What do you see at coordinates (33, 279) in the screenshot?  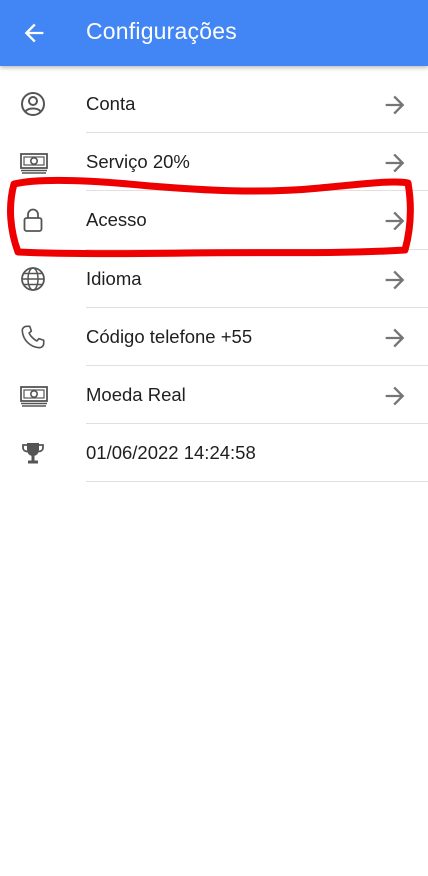 I see `globe-icon` at bounding box center [33, 279].